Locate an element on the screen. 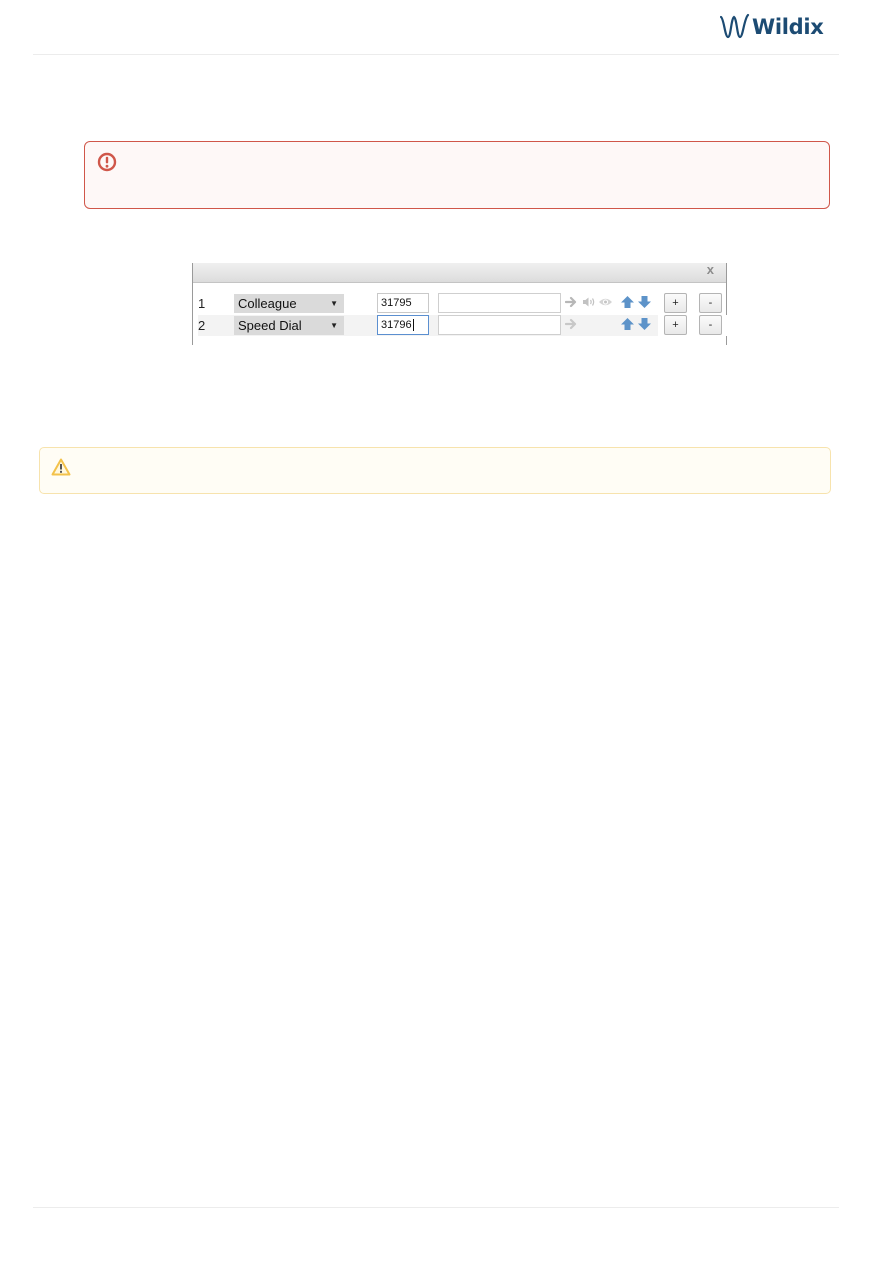  number-input: 31796 is located at coordinates (403, 325).